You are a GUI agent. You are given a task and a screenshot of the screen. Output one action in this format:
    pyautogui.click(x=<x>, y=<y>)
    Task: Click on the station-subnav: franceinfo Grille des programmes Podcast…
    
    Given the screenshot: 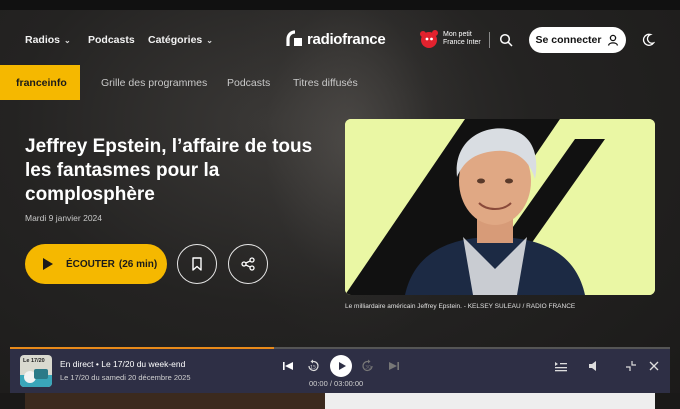 What is the action you would take?
    pyautogui.click(x=340, y=82)
    